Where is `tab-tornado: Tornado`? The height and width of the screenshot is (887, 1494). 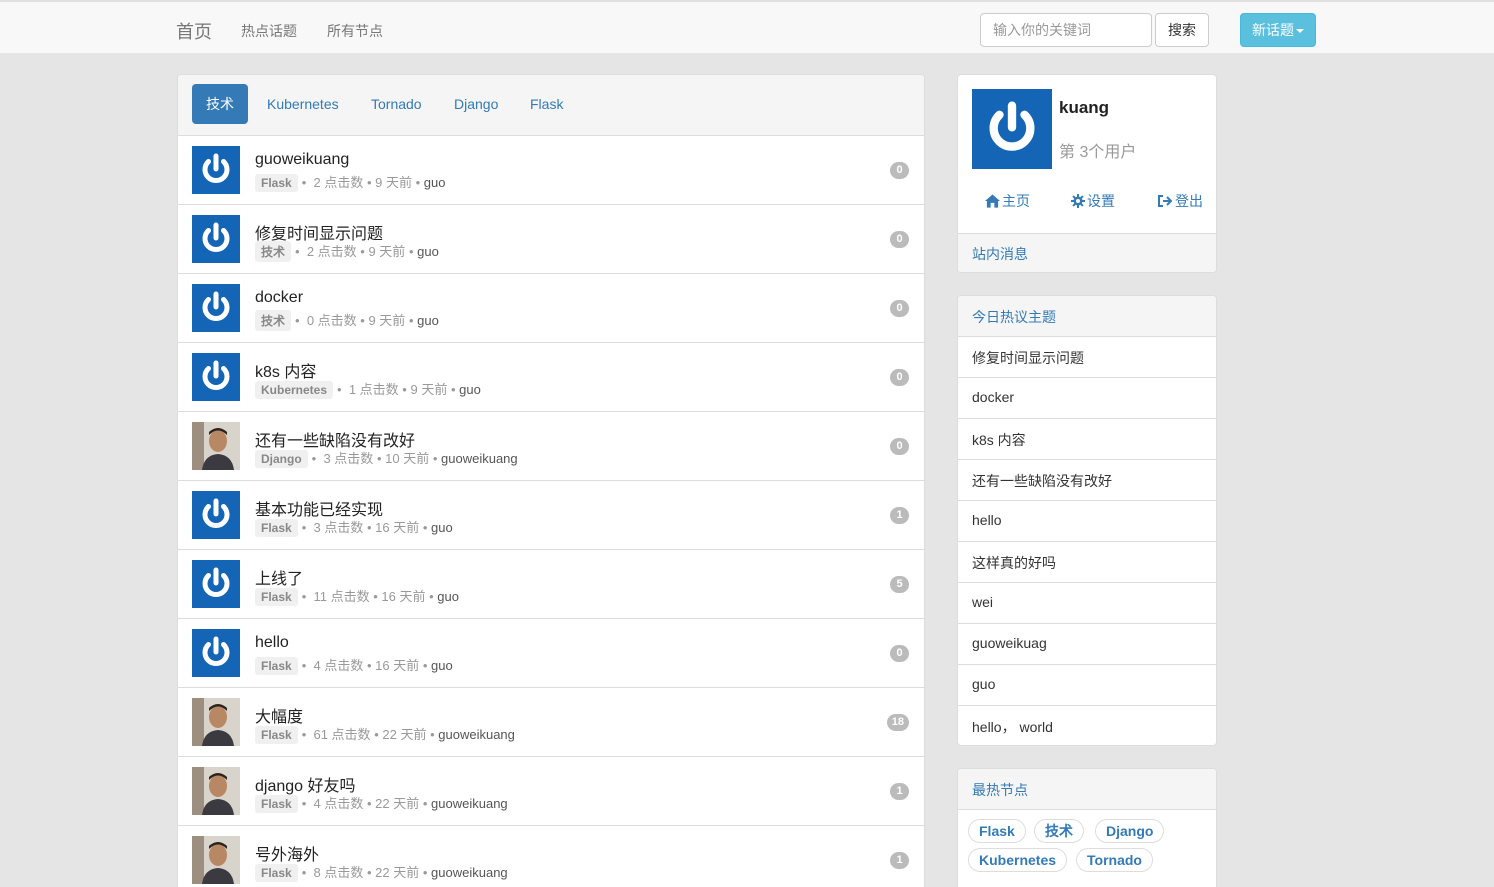 tab-tornado: Tornado is located at coordinates (396, 104).